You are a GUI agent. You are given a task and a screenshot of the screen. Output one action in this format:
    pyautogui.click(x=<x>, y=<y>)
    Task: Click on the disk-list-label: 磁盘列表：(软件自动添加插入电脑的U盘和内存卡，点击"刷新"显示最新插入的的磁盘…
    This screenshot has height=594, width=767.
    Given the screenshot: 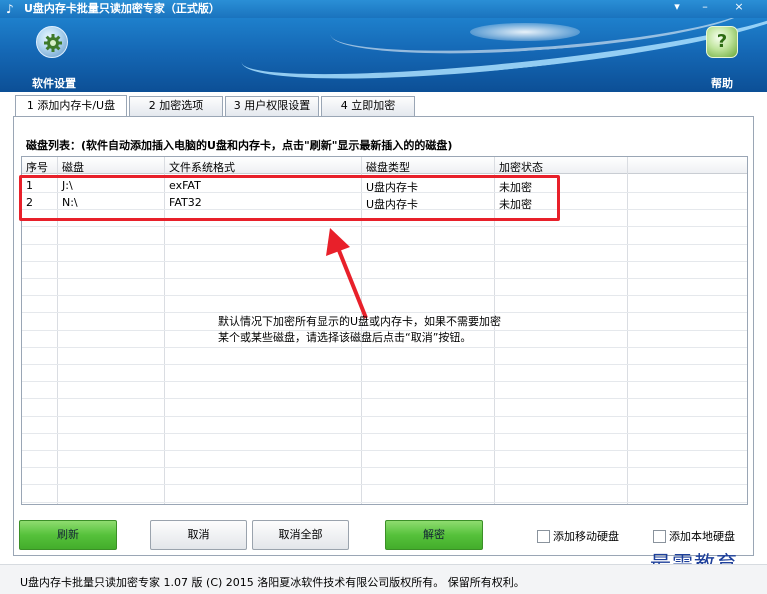 What is the action you would take?
    pyautogui.click(x=239, y=145)
    